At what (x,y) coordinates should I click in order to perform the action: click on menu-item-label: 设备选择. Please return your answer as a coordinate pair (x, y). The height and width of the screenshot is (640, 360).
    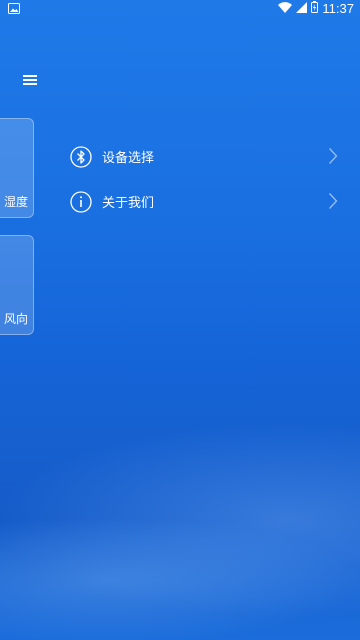
    Looking at the image, I should click on (128, 158).